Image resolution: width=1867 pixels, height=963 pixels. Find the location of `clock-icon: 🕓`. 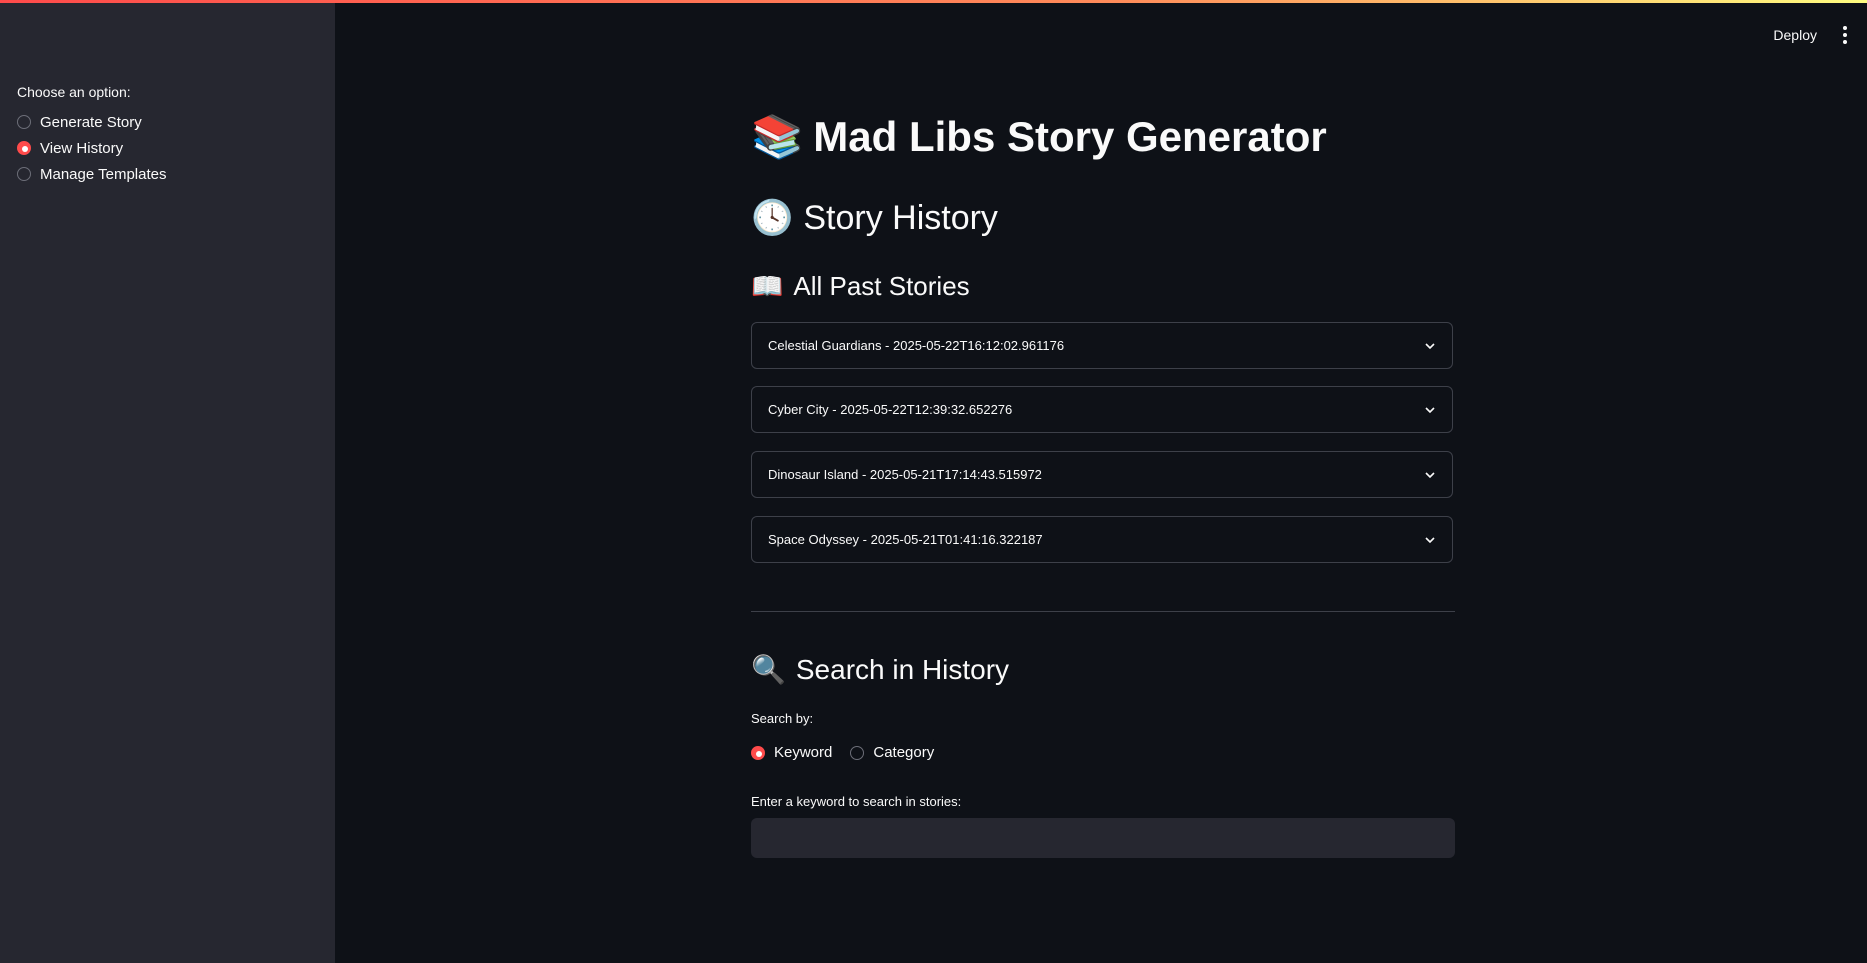

clock-icon: 🕓 is located at coordinates (772, 218).